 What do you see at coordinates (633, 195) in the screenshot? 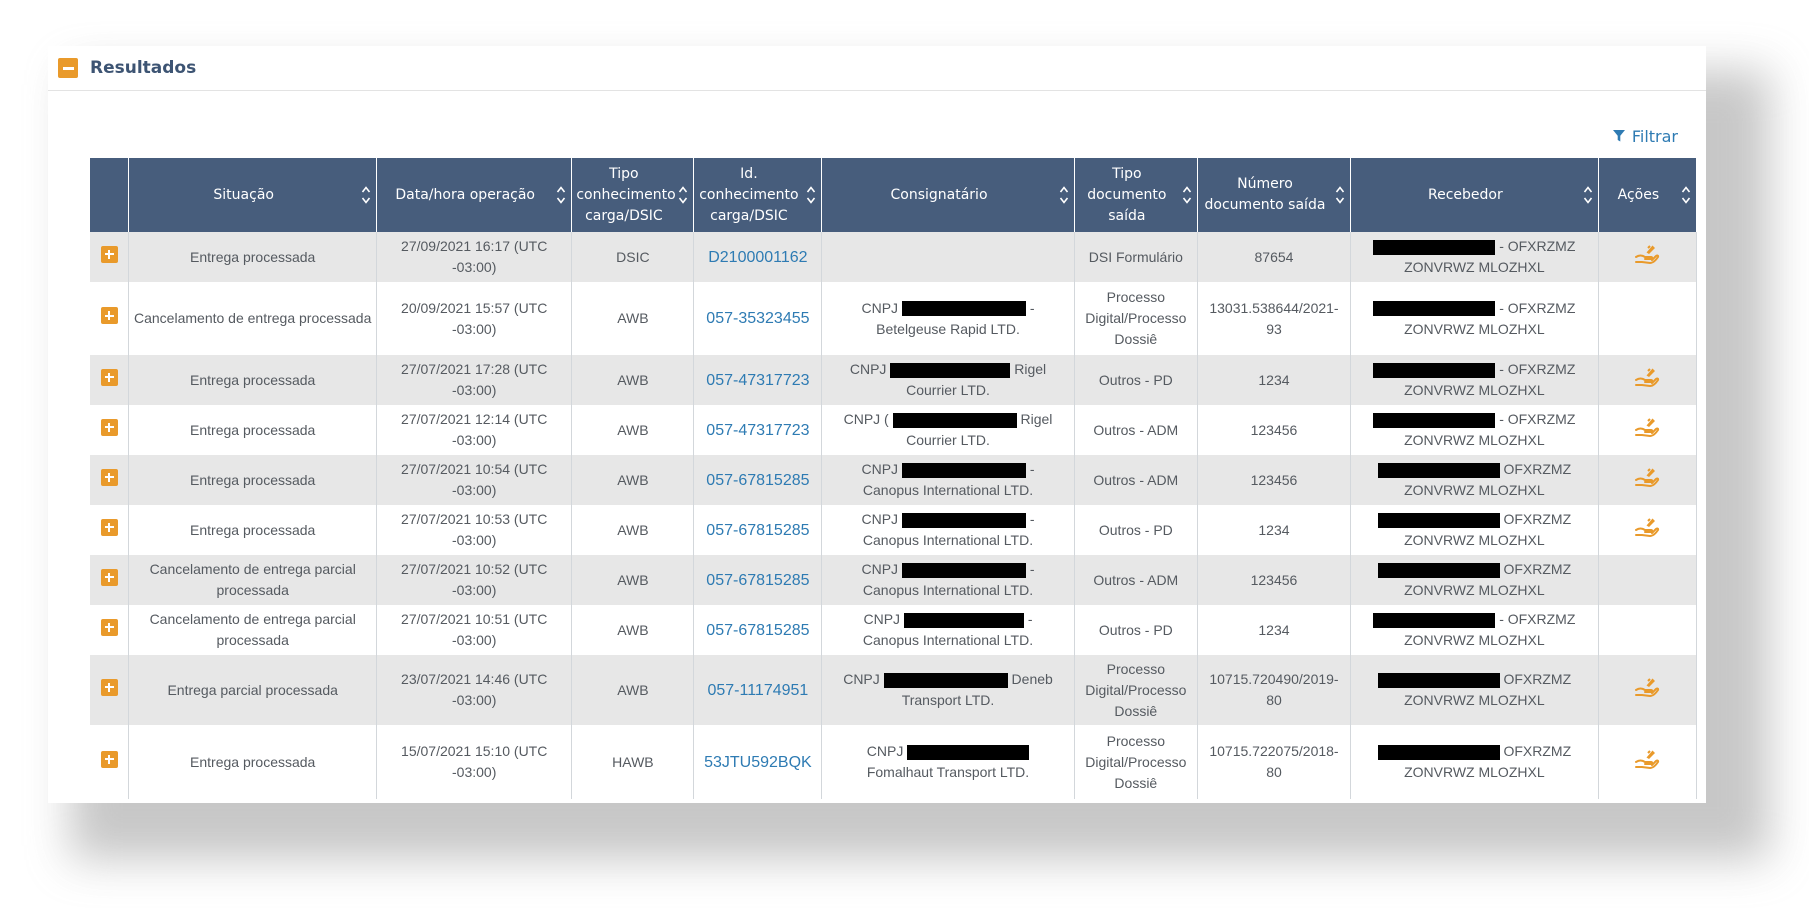
I see `column-header-3: Tipo conhecimento carga/DSIC` at bounding box center [633, 195].